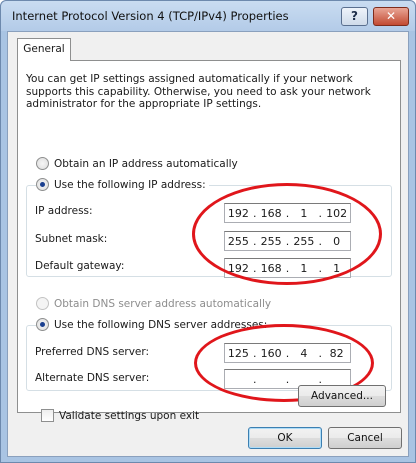 The width and height of the screenshot is (416, 463). I want to click on validate-settings-checkbox: Validate settings upon exit, so click(120, 415).